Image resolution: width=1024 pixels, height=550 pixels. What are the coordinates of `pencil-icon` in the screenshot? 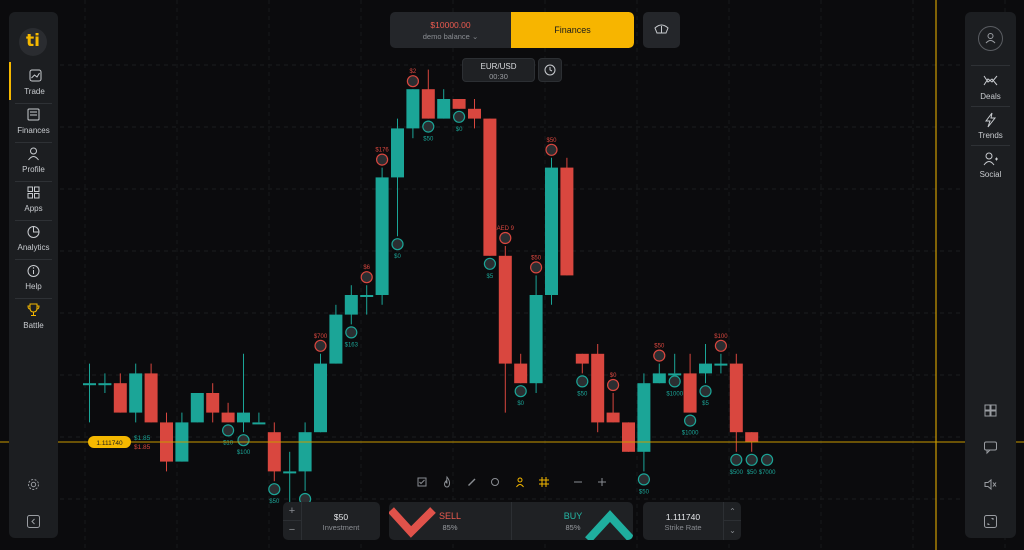 It's located at (472, 482).